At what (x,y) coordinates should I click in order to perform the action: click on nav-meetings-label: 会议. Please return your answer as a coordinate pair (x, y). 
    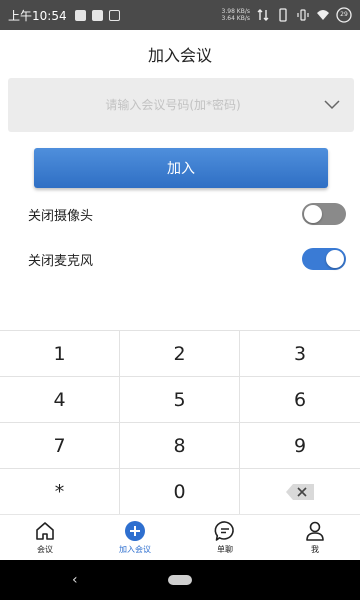
    Looking at the image, I should click on (45, 549).